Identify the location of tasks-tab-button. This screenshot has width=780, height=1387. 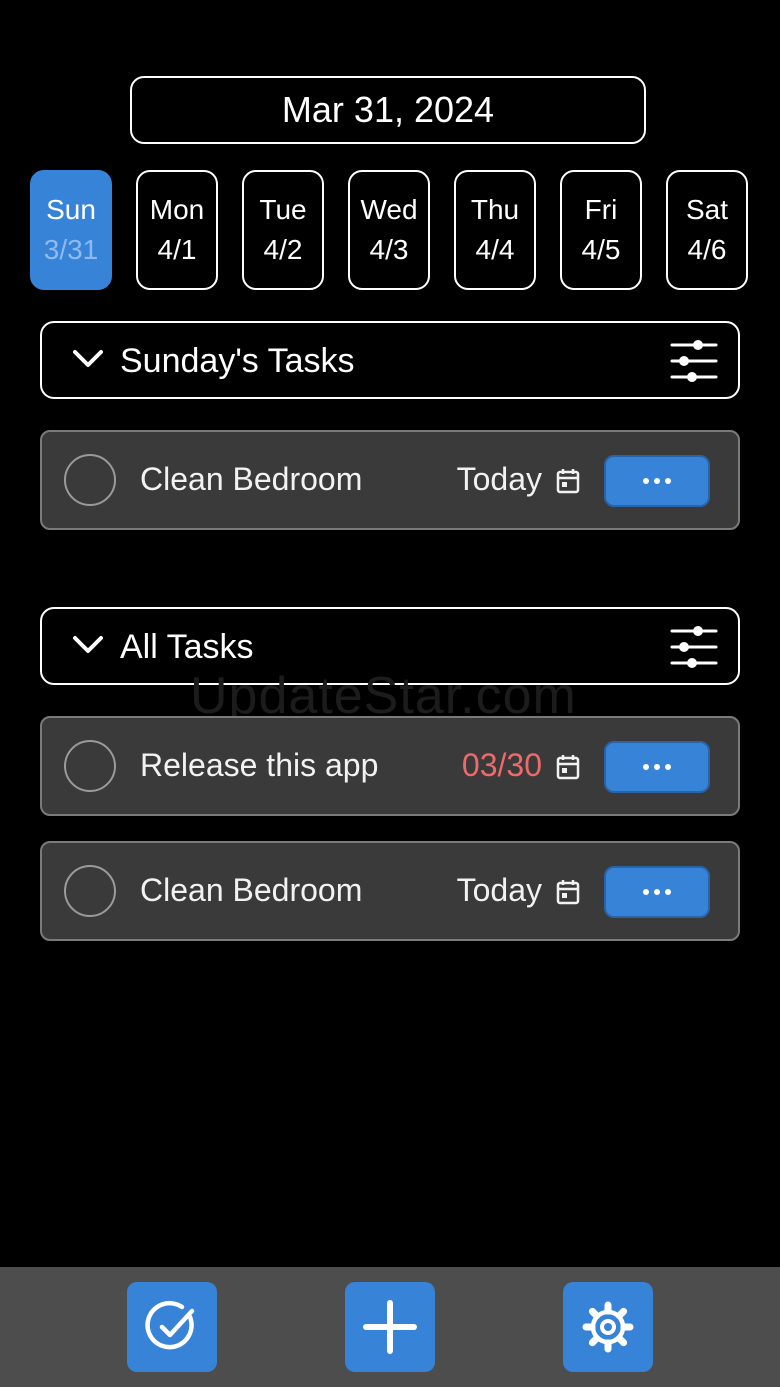
(172, 1327).